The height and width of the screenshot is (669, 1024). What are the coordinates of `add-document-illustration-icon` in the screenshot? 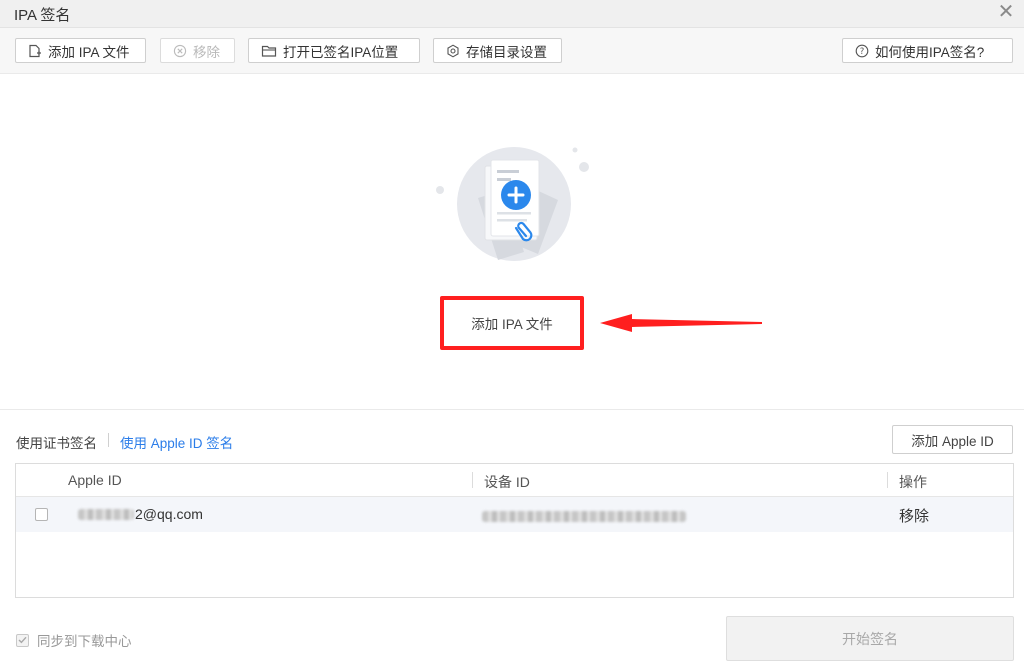 It's located at (512, 204).